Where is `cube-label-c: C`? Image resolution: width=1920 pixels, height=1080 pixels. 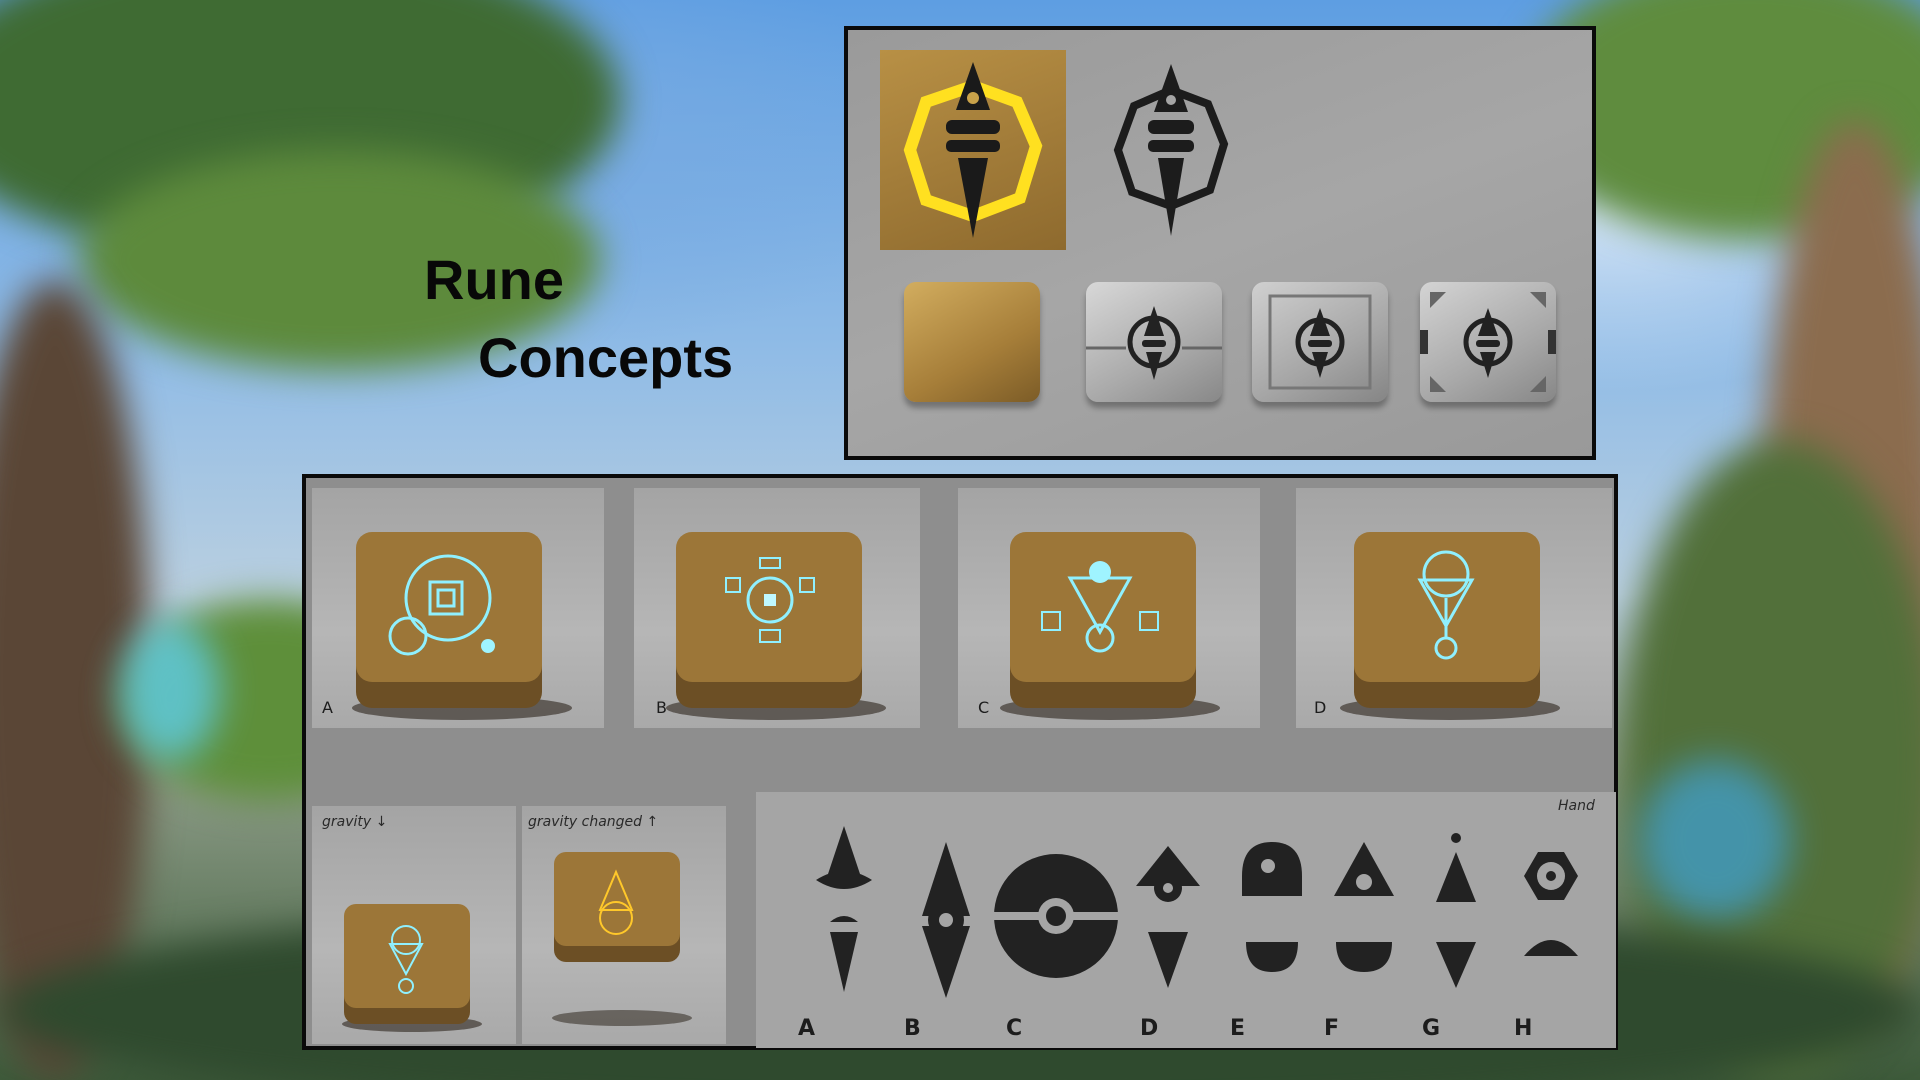
cube-label-c: C is located at coordinates (984, 707).